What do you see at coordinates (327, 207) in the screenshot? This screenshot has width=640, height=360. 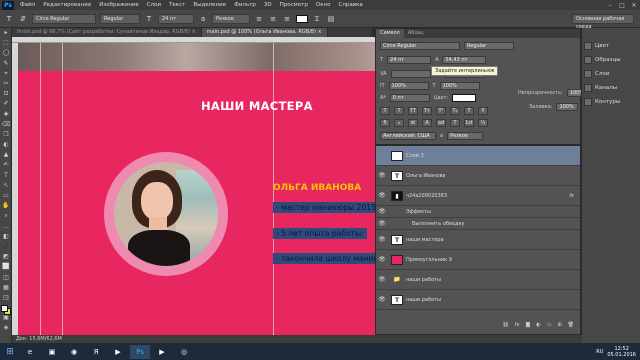 I see `bullet-item: - мастер маникюры 2015;` at bounding box center [327, 207].